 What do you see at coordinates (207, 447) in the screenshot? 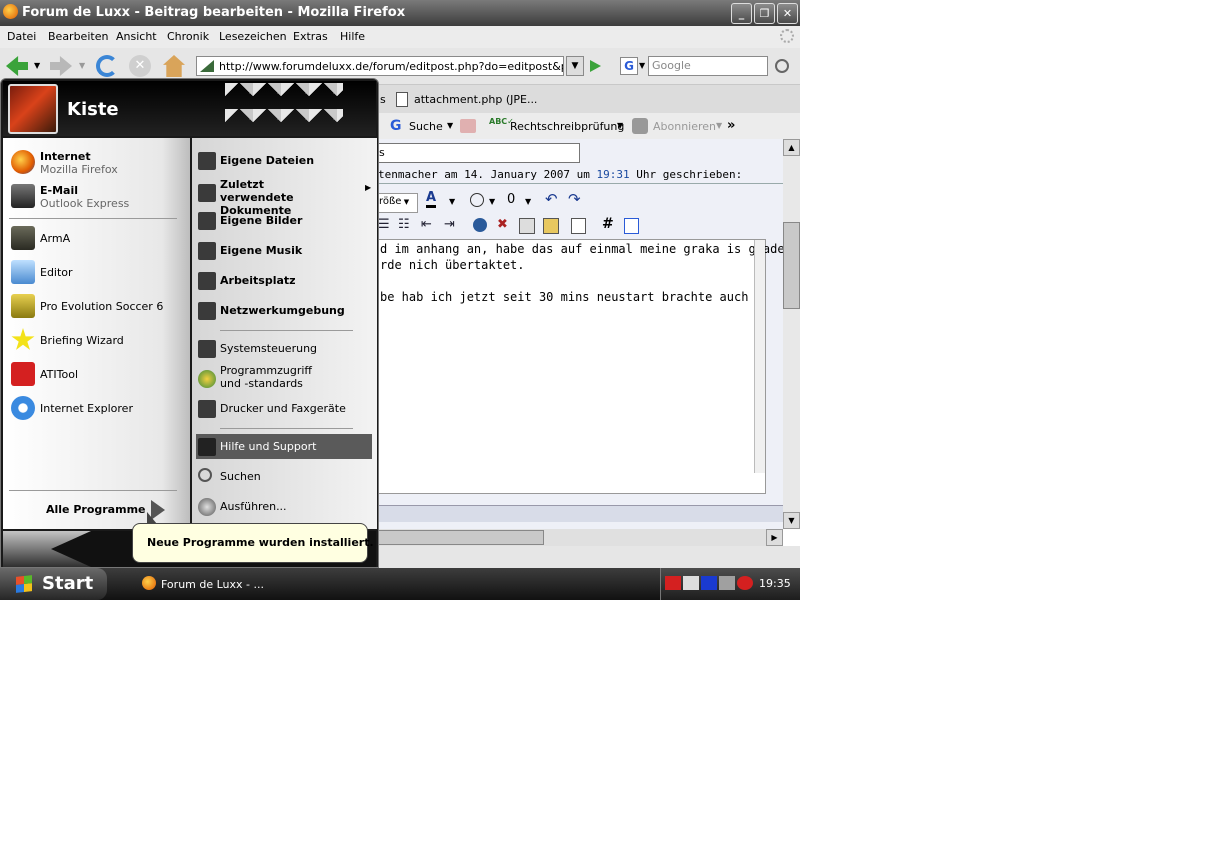
I see `help-icon` at bounding box center [207, 447].